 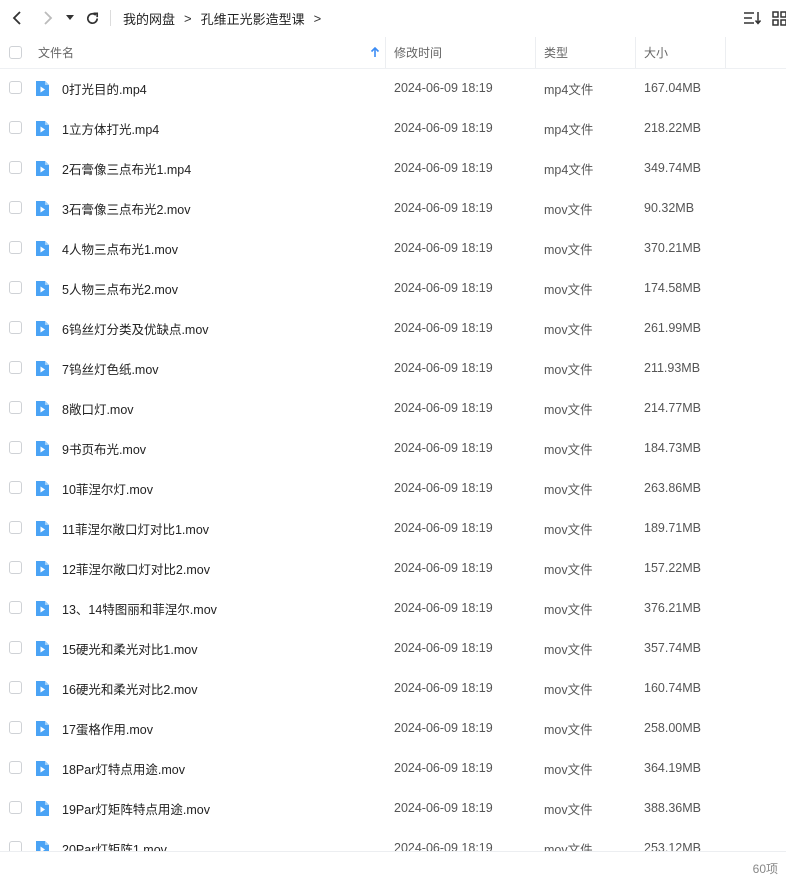 I want to click on refresh-button, so click(x=92, y=18).